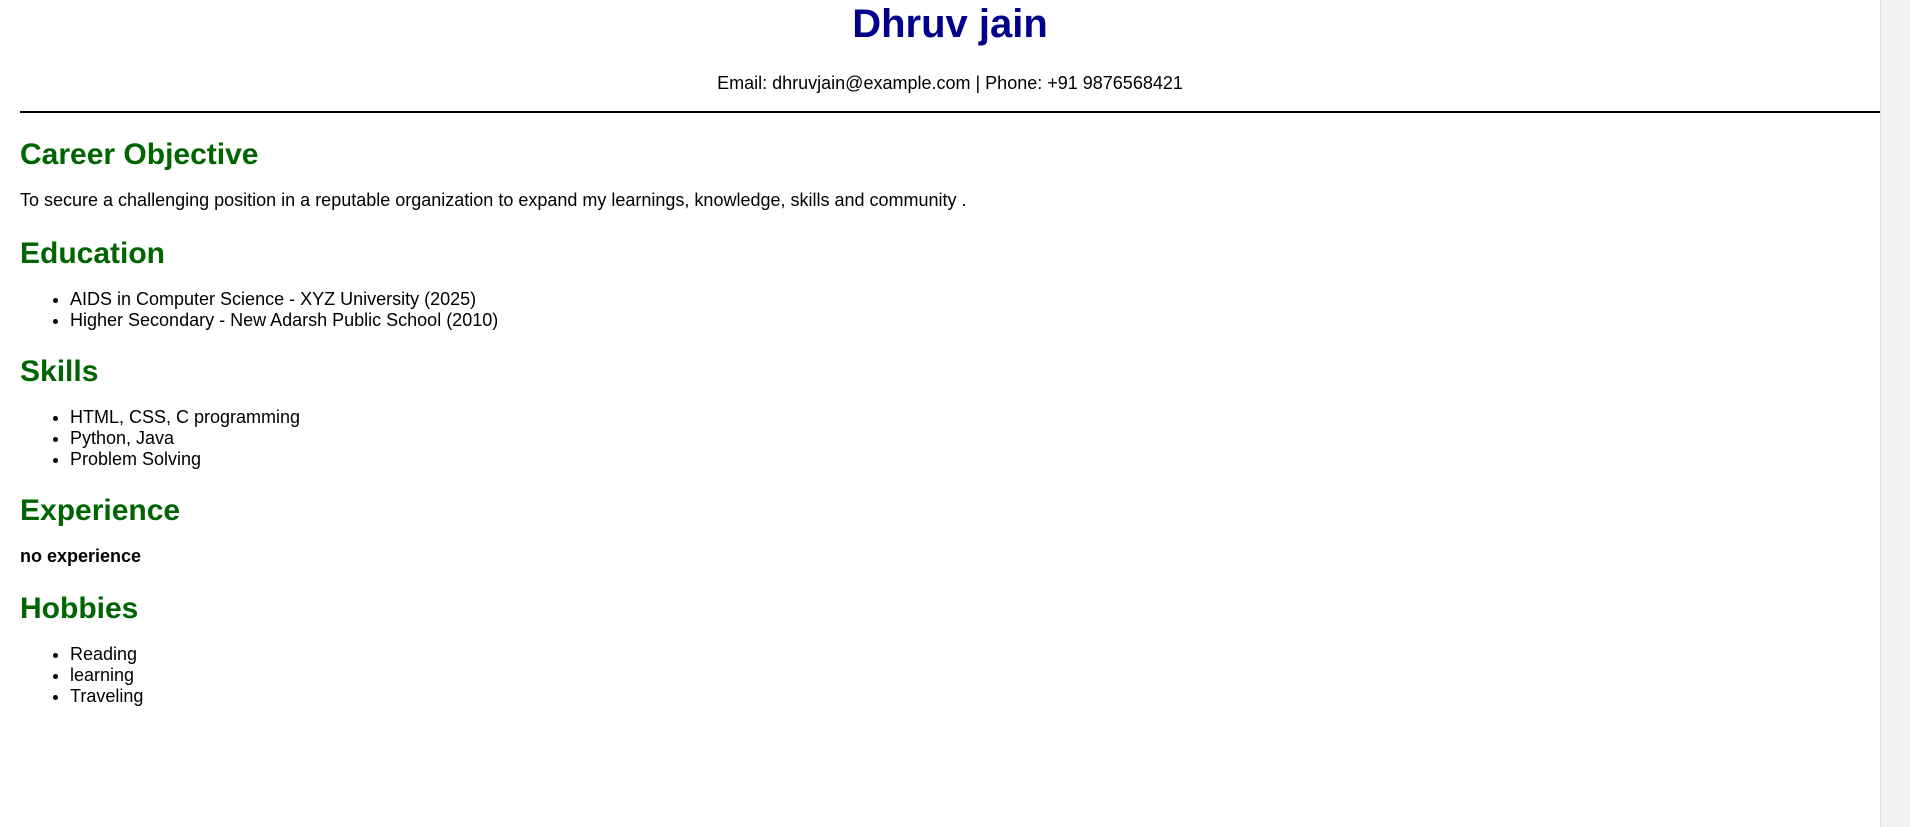 Image resolution: width=1910 pixels, height=827 pixels. Describe the element at coordinates (960, 417) in the screenshot. I see `skill-item: HTML, CSS, C programming` at that location.